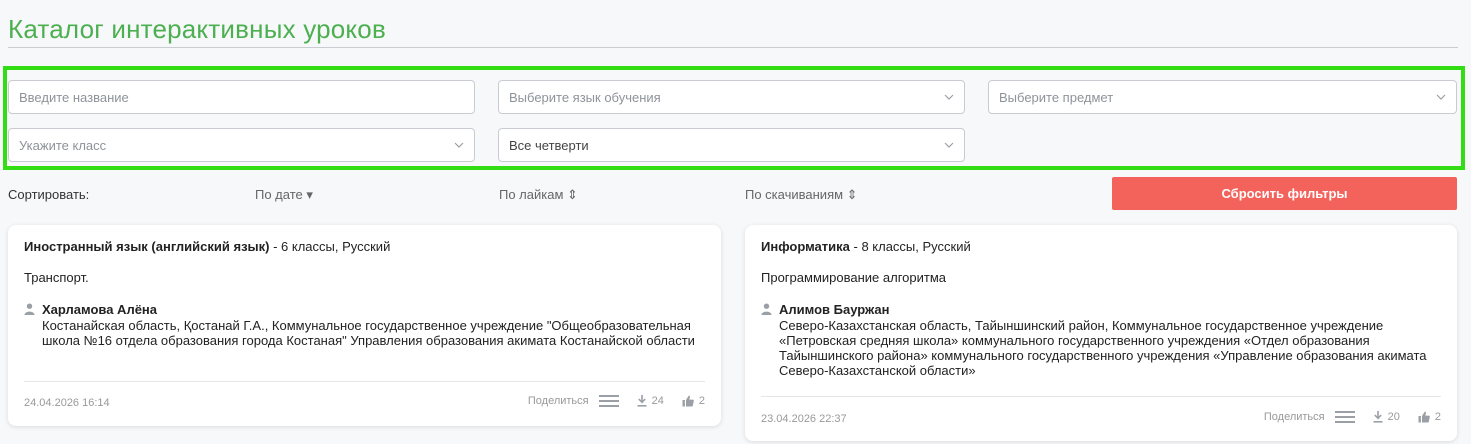 This screenshot has width=1471, height=444. I want to click on page-title: Каталог интерактивных уроков, so click(197, 29).